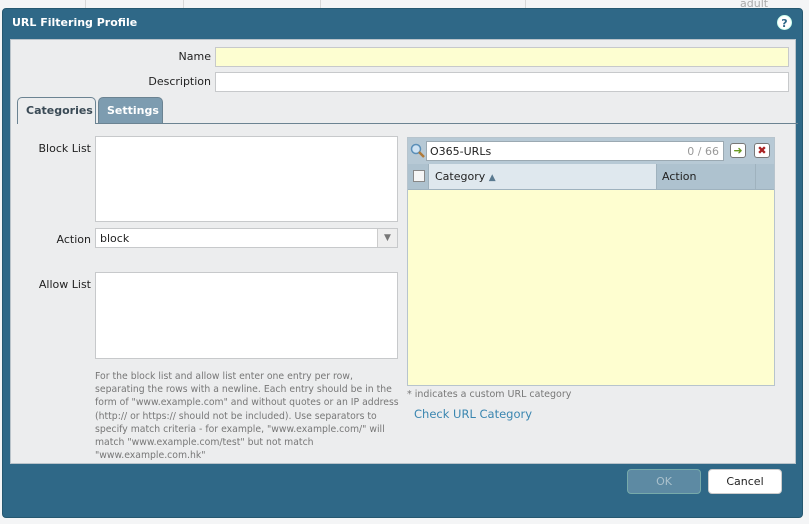  I want to click on select-all-checkbox, so click(419, 176).